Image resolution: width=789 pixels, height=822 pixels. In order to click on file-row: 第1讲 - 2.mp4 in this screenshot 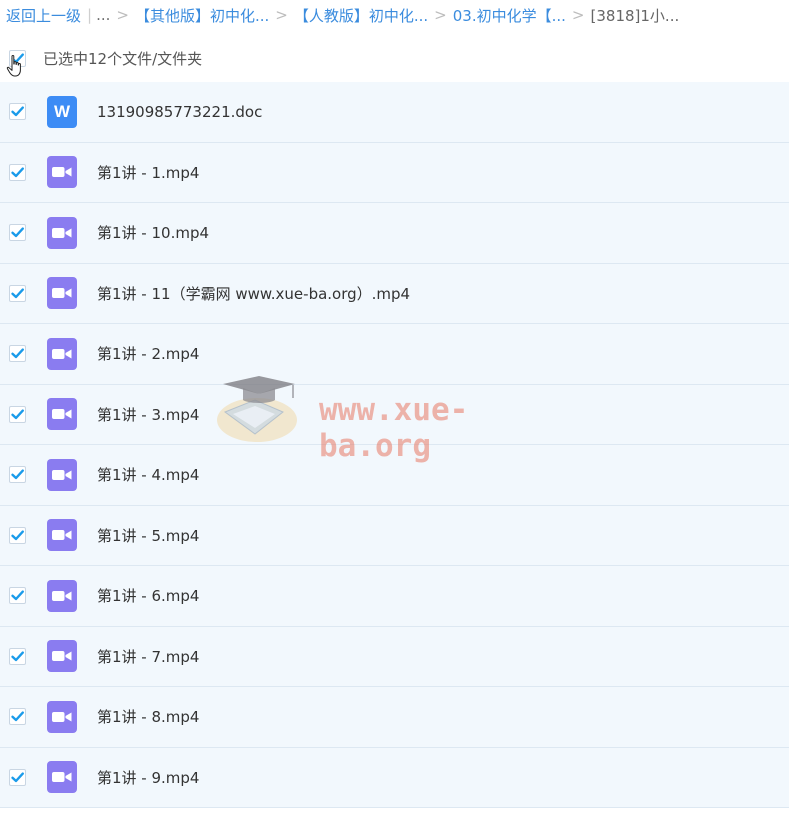, I will do `click(394, 354)`.